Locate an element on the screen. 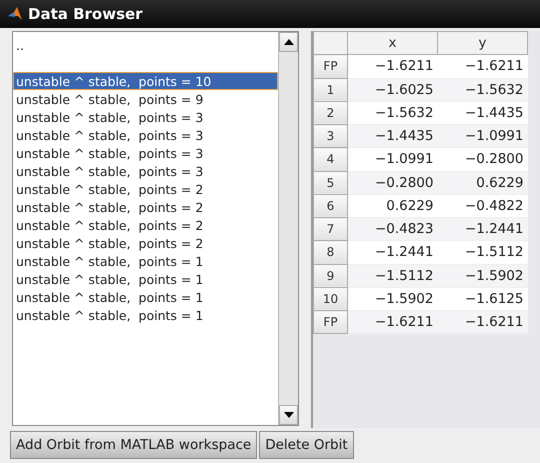 The image size is (540, 463). table-cell: −1.6025 is located at coordinates (393, 90).